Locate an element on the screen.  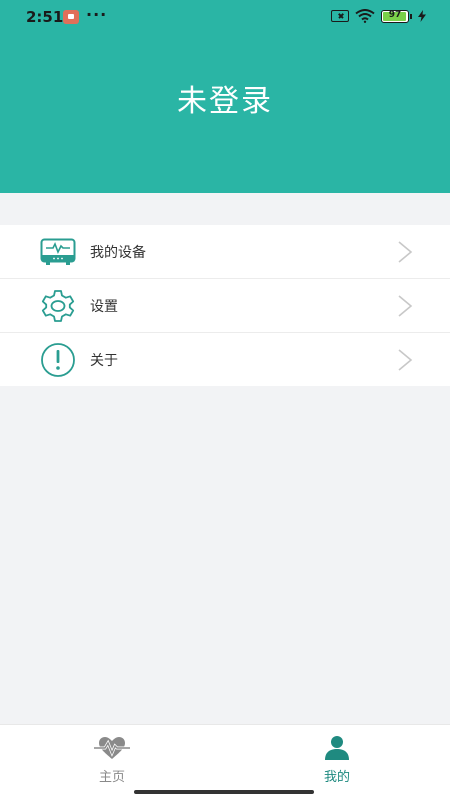
status-time: 2:51 is located at coordinates (45, 17).